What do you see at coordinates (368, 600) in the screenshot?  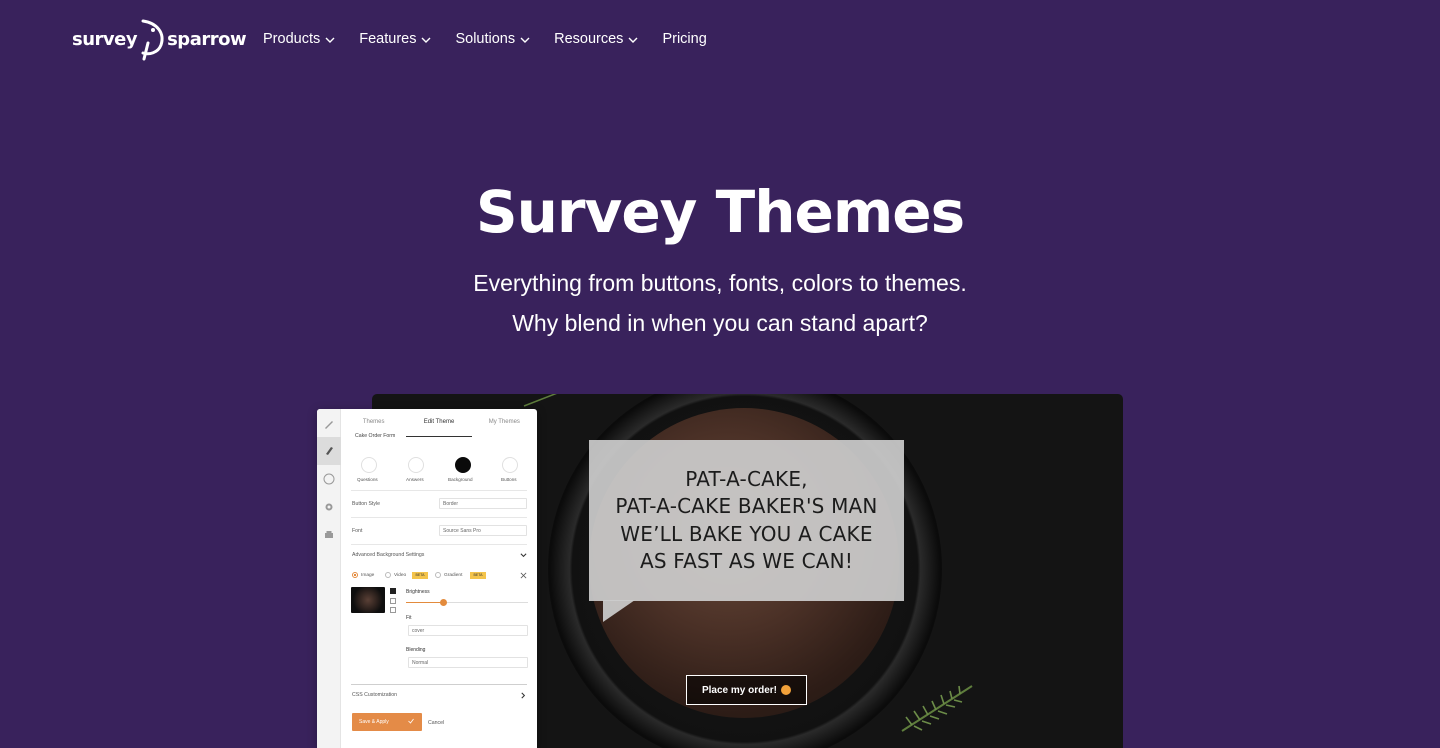 I see `background-image-thumbnail` at bounding box center [368, 600].